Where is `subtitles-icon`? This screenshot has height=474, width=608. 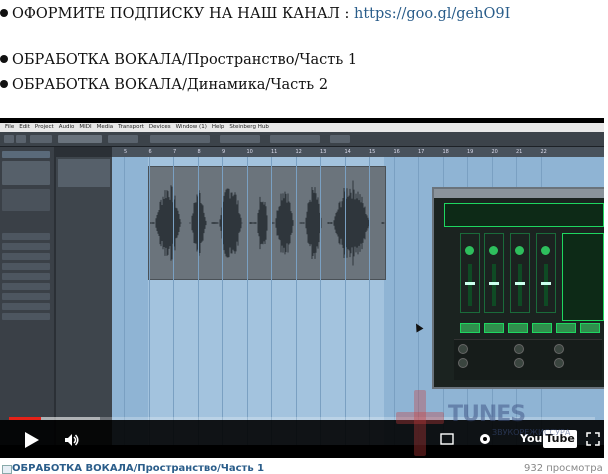
subtitles-icon is located at coordinates (447, 439).